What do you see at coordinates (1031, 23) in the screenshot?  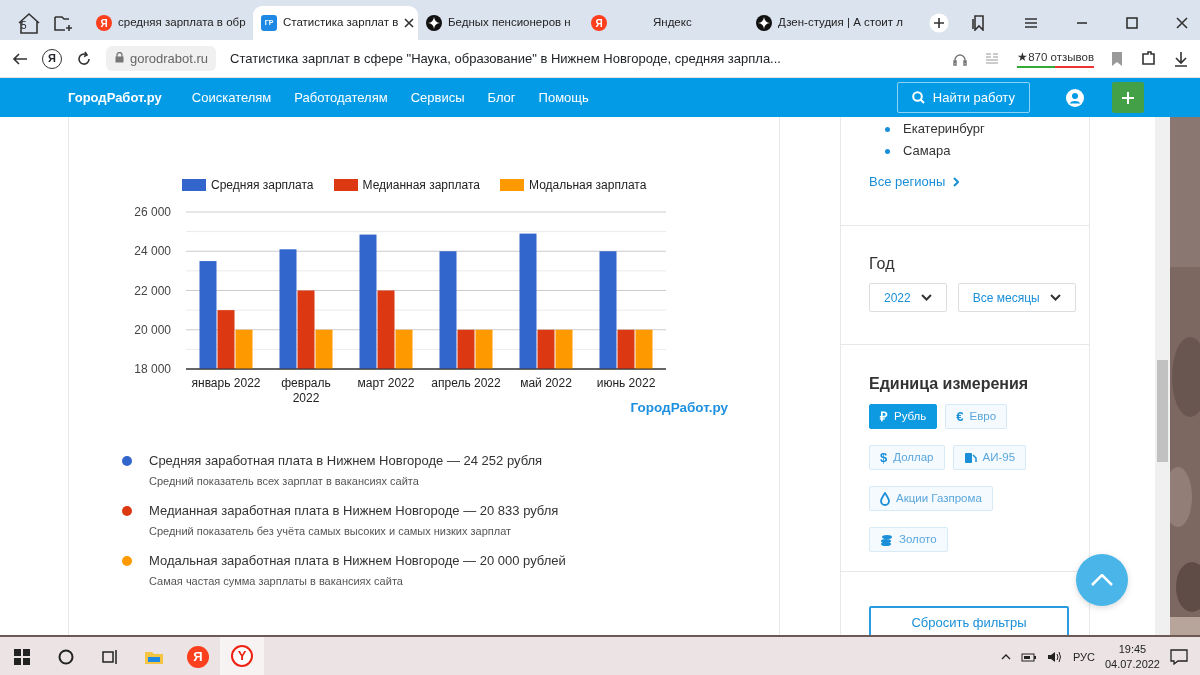 I see `menu-icon` at bounding box center [1031, 23].